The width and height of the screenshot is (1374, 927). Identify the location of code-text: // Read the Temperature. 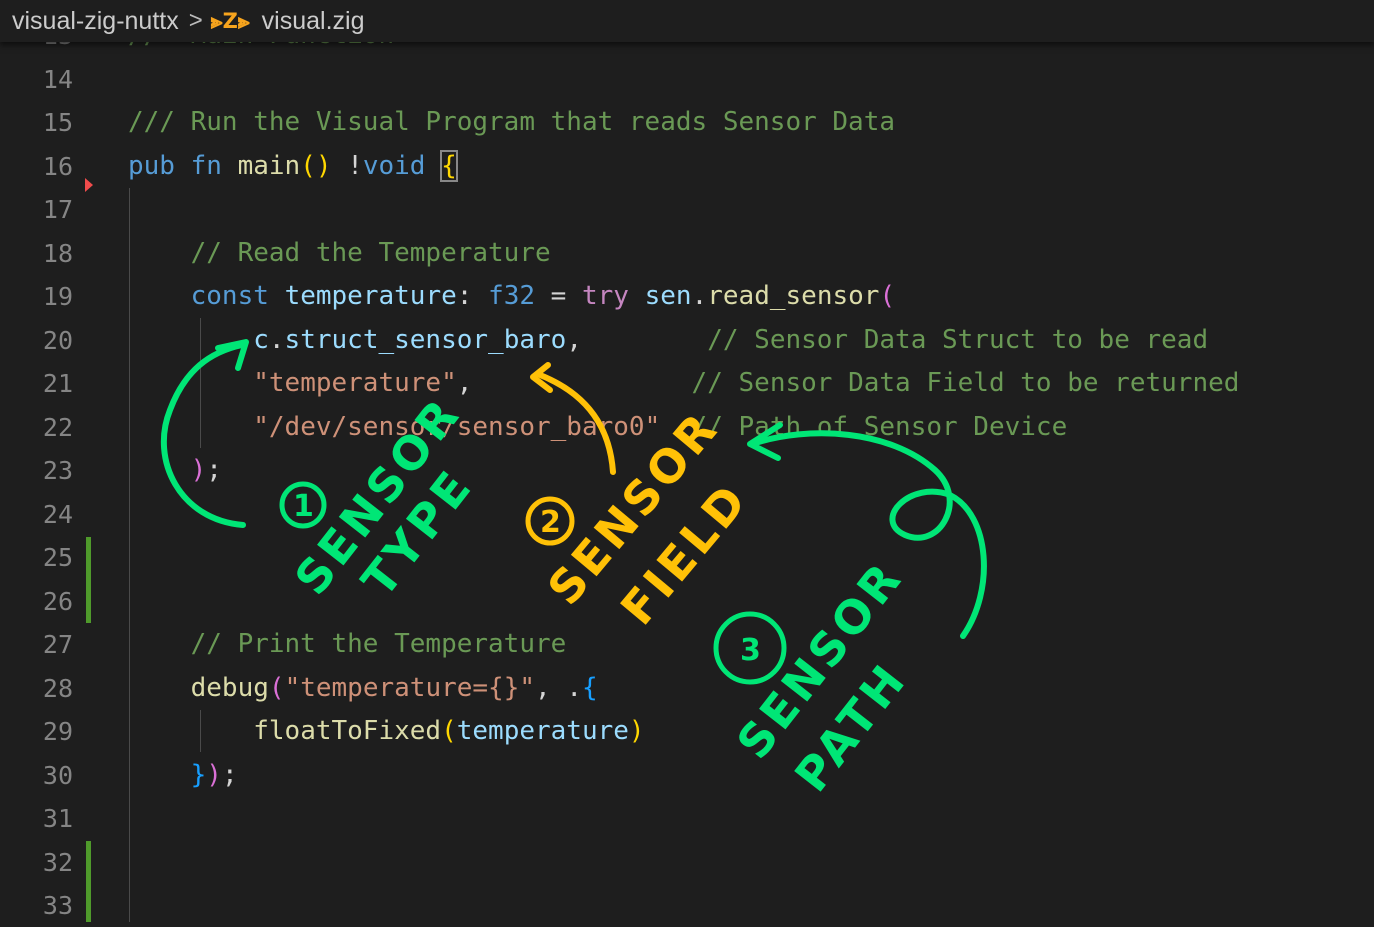
(339, 253).